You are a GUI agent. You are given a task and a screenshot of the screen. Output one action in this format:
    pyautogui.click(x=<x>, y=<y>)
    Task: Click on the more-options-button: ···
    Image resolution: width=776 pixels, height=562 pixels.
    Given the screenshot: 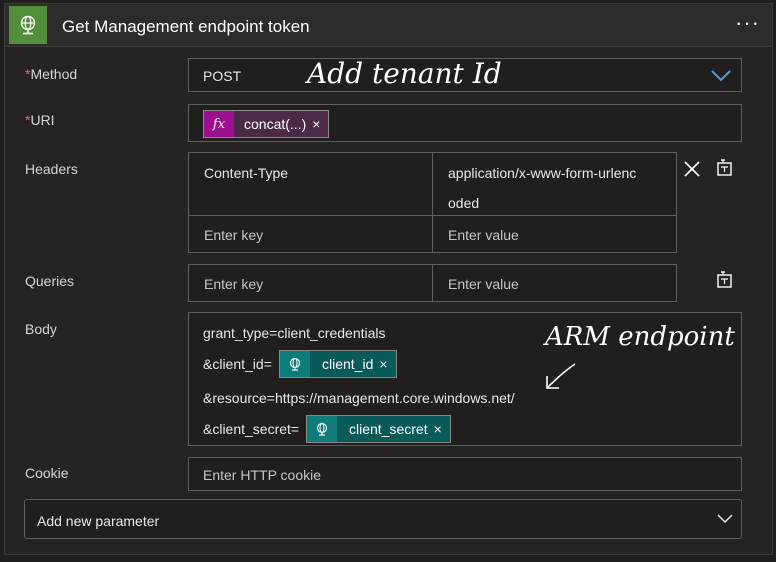 What is the action you would take?
    pyautogui.click(x=747, y=23)
    